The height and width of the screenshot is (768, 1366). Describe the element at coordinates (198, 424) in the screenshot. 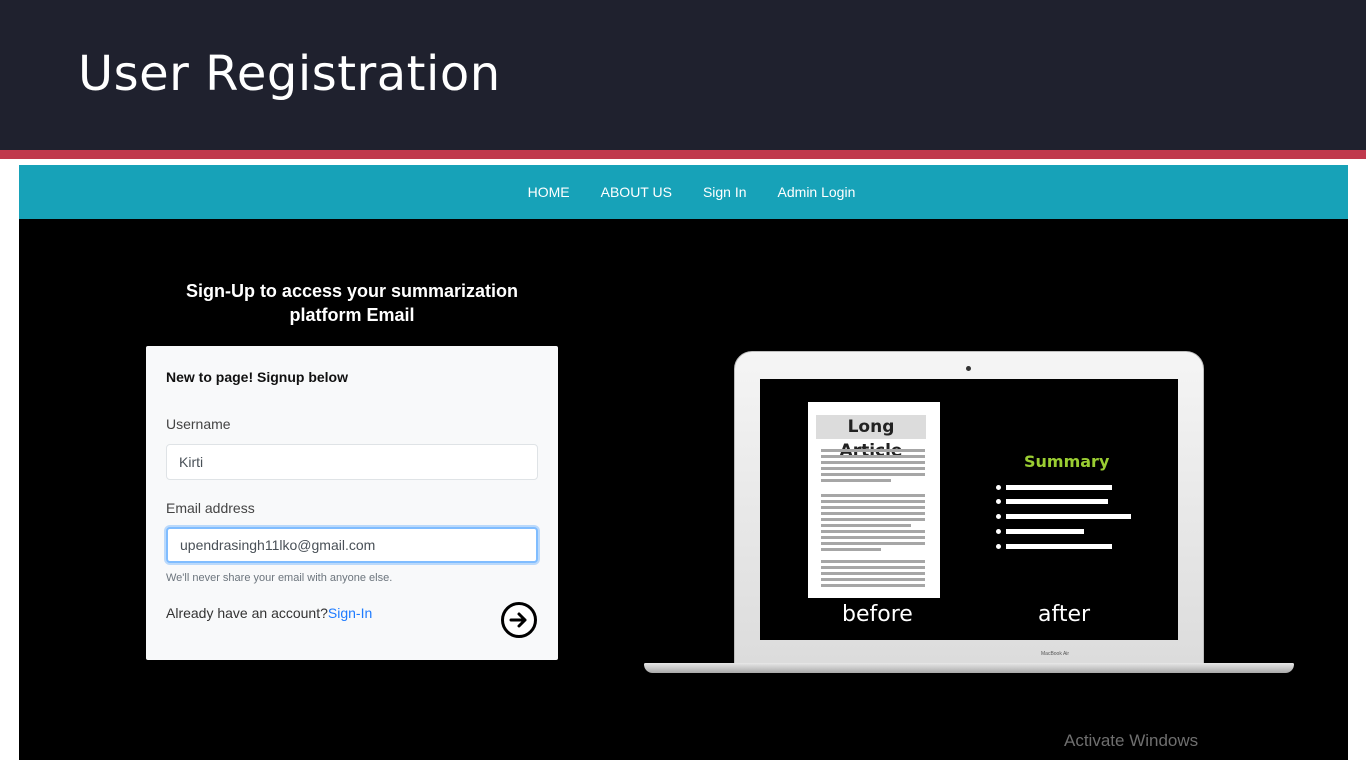

I see `username-label: Username` at that location.